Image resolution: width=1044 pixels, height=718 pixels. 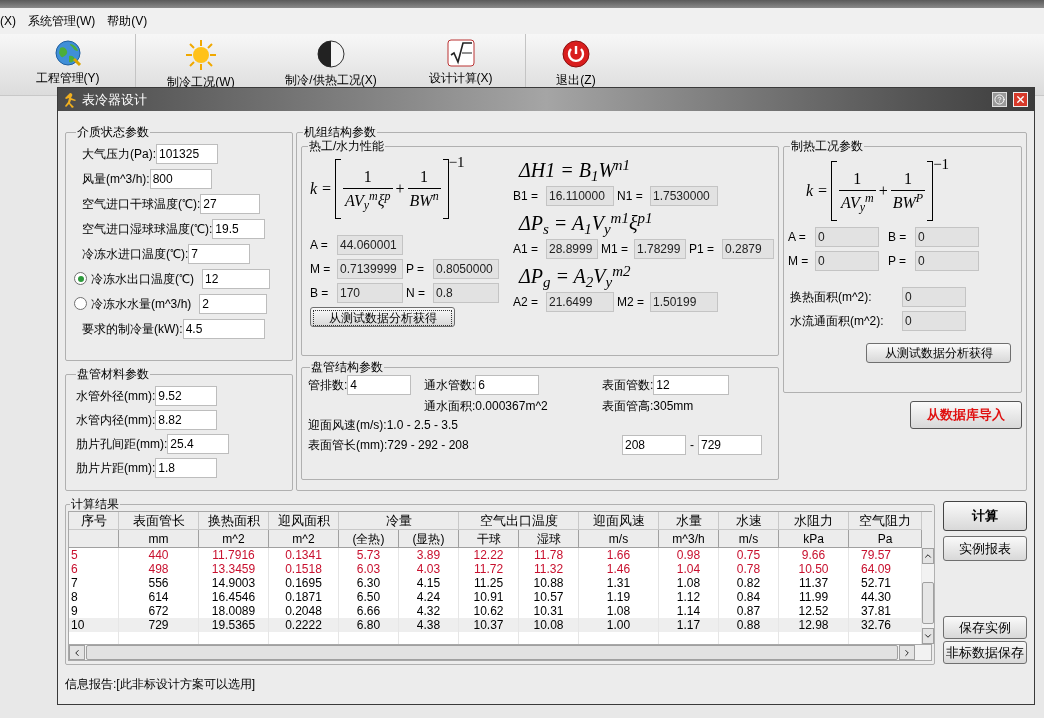 I want to click on square-root-icon, so click(x=460, y=53).